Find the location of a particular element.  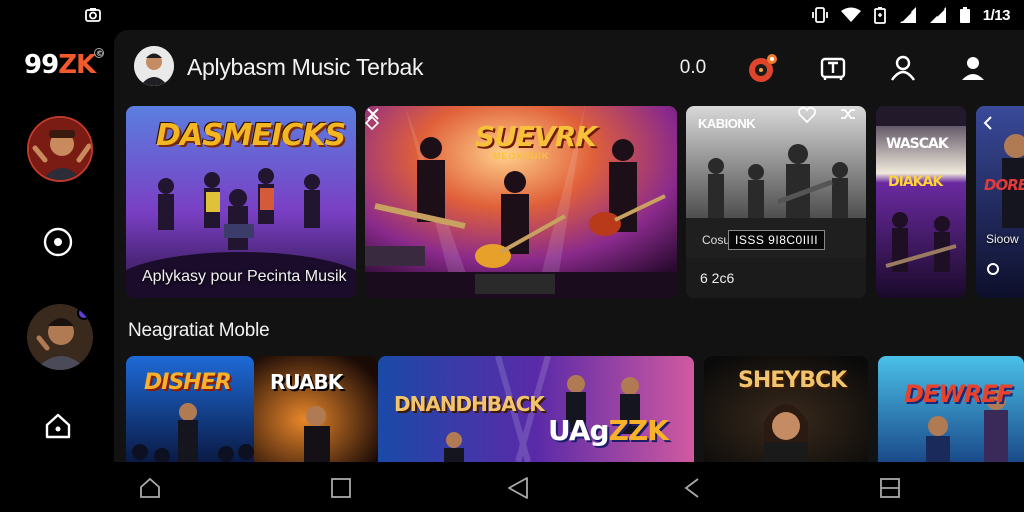

nav-home-button is located at coordinates (150, 488).